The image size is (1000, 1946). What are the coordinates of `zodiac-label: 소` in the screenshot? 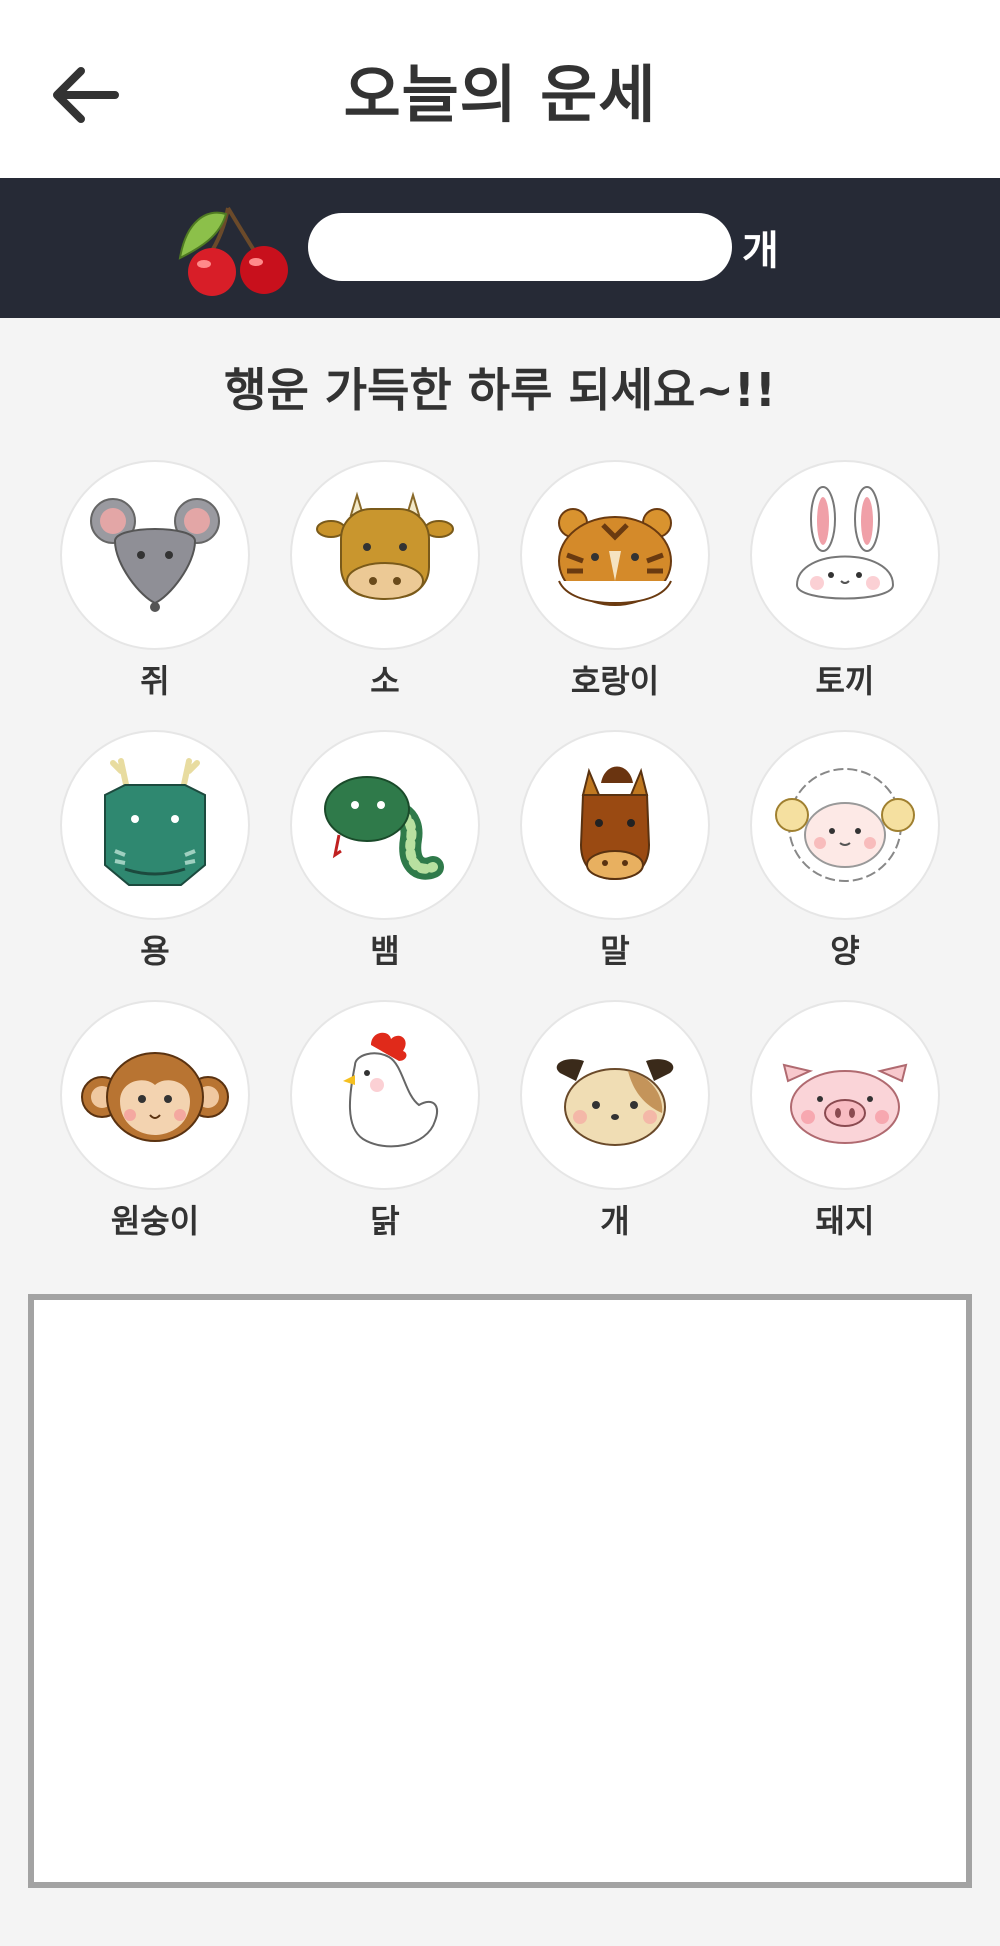 It's located at (385, 681).